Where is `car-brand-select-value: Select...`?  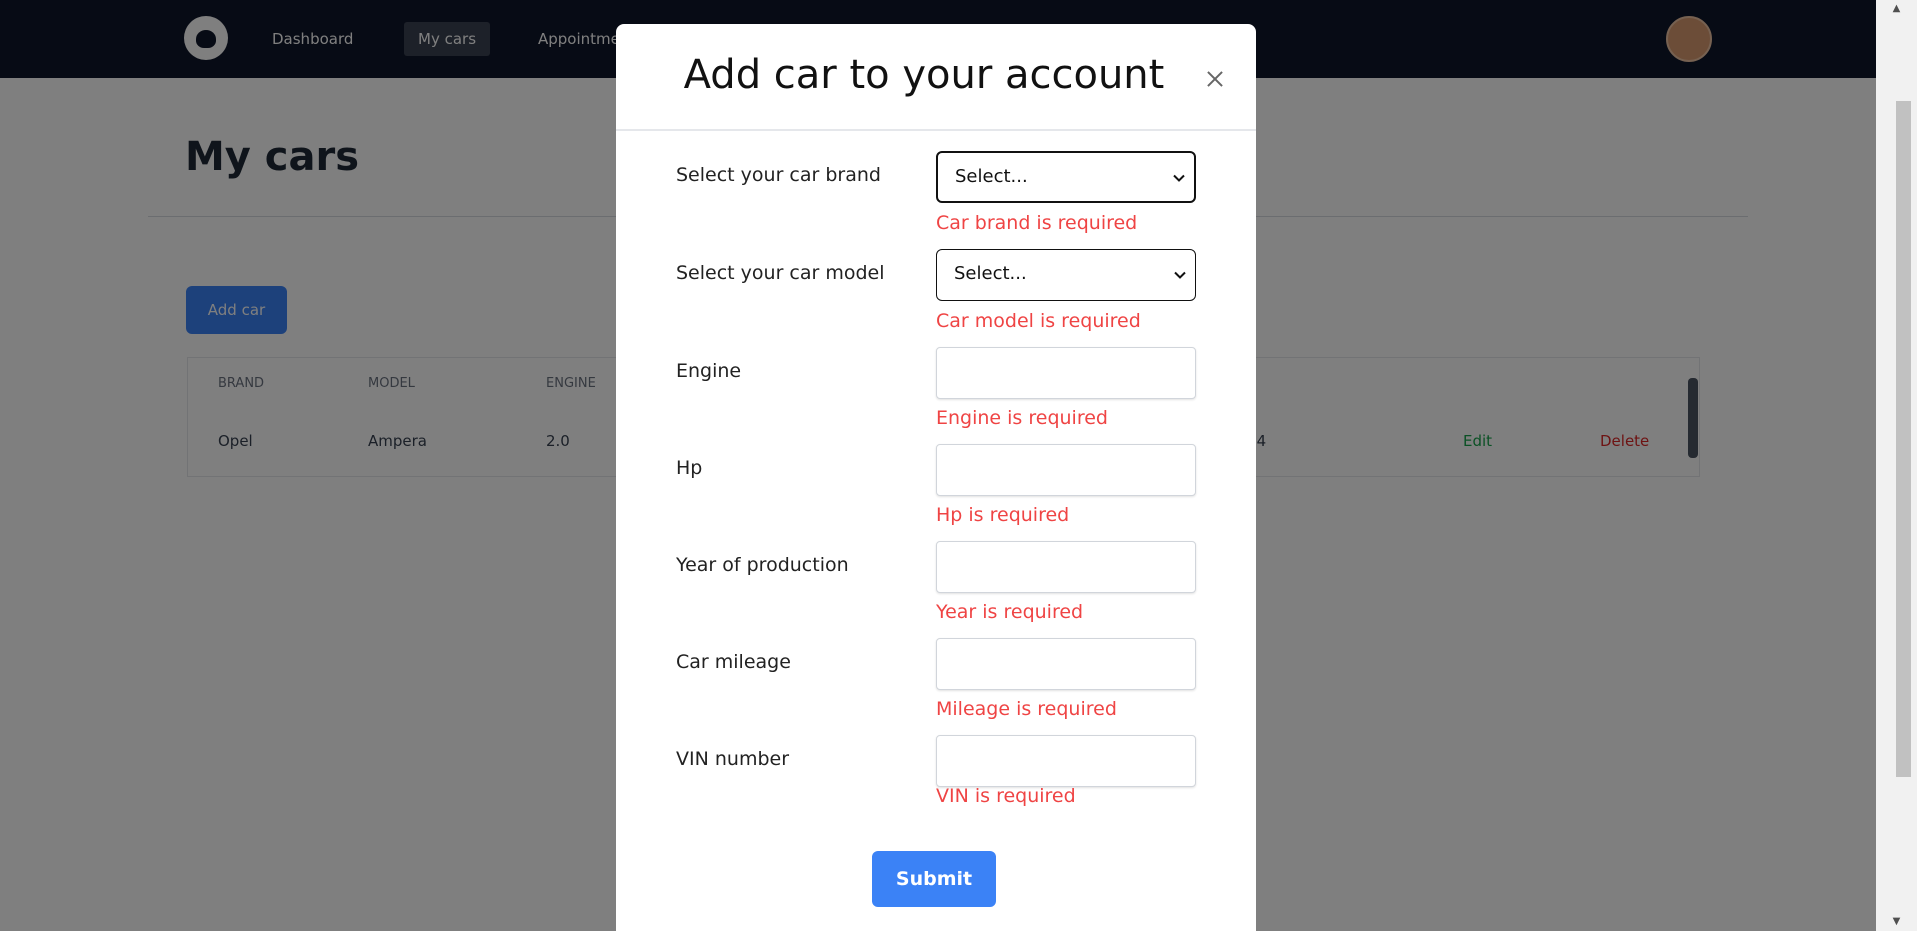
car-brand-select-value: Select... is located at coordinates (991, 176).